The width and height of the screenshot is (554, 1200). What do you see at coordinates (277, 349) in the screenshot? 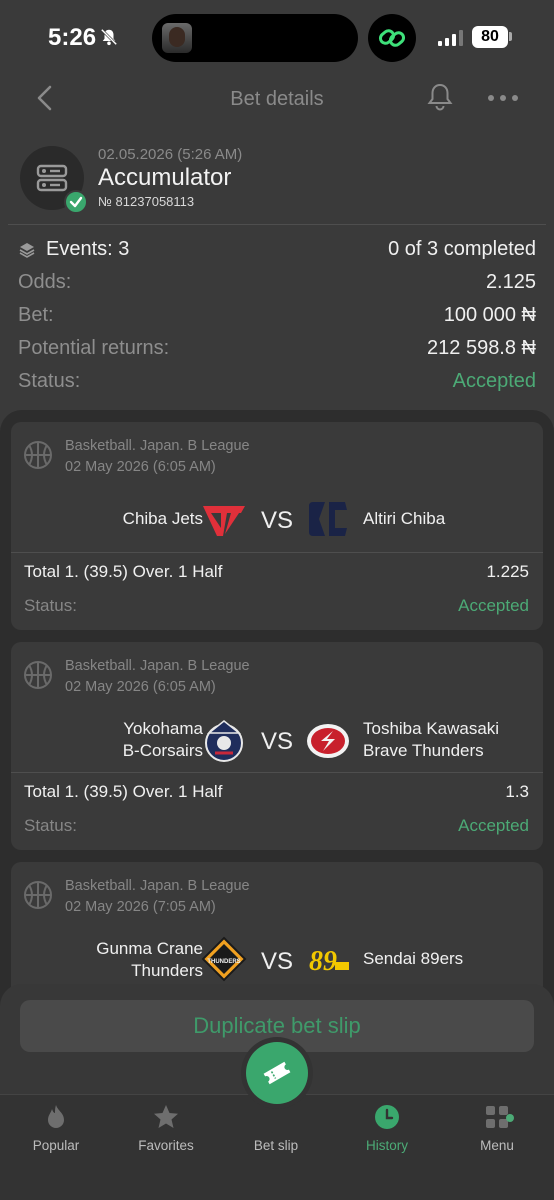
I see `summary-returns-row: Potential returns: 212 598.8 ₦` at bounding box center [277, 349].